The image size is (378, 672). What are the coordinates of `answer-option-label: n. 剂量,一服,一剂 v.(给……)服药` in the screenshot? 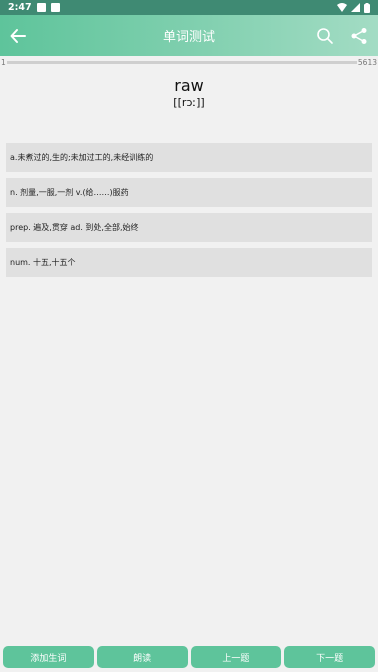 It's located at (69, 192).